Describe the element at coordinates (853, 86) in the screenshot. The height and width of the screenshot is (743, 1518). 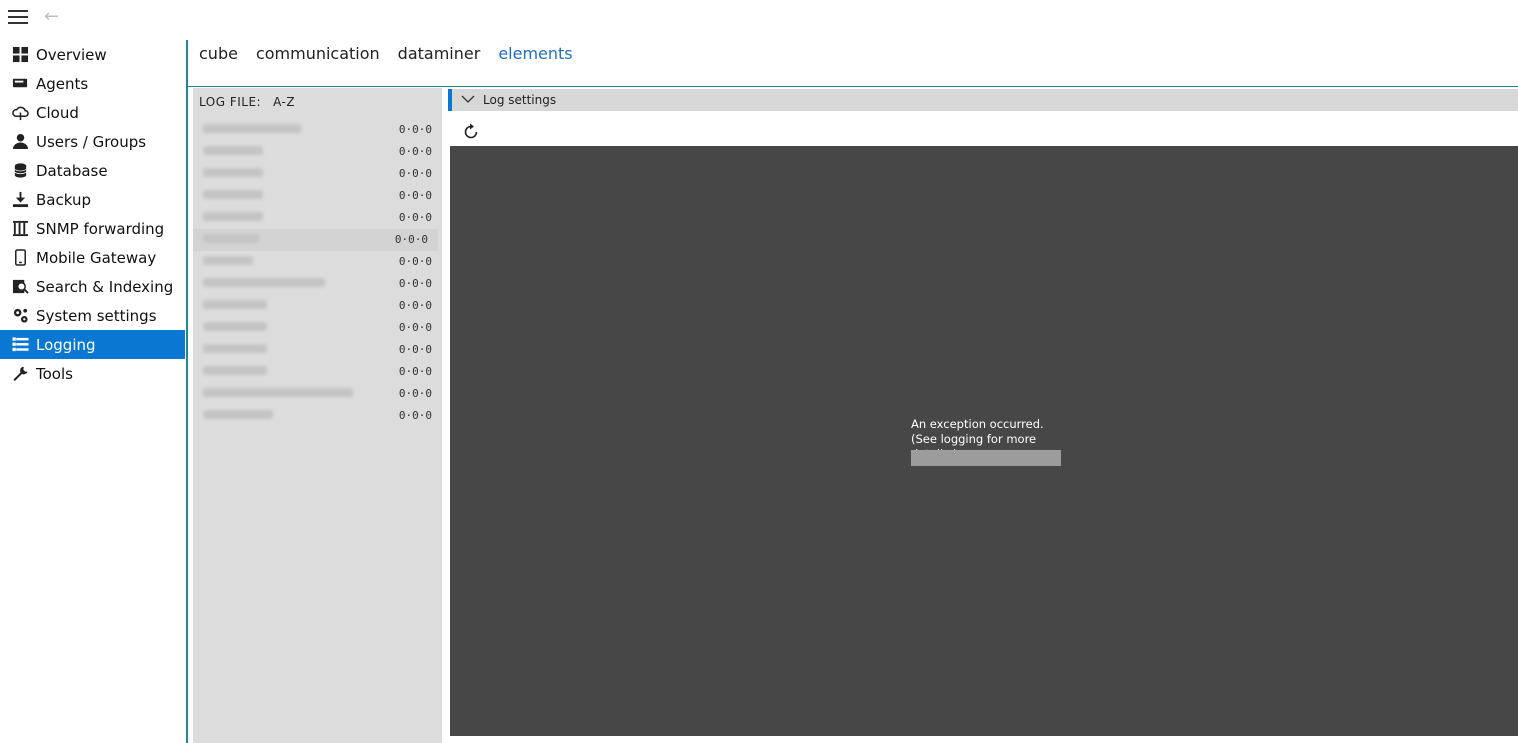
I see `tabs-divider` at that location.